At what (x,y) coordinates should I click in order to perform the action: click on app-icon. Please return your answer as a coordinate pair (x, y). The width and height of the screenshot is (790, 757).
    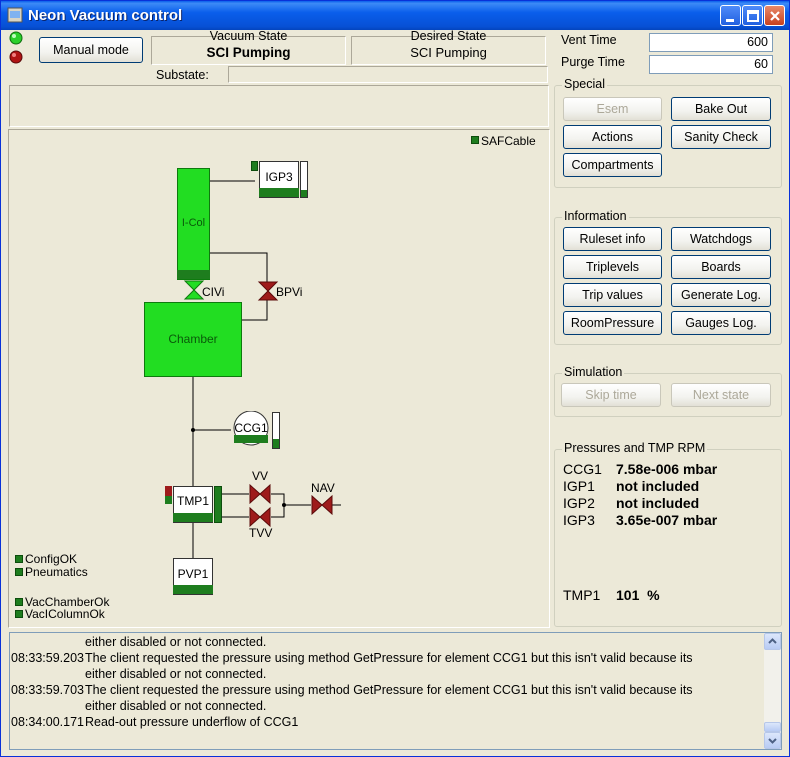
    Looking at the image, I should click on (15, 15).